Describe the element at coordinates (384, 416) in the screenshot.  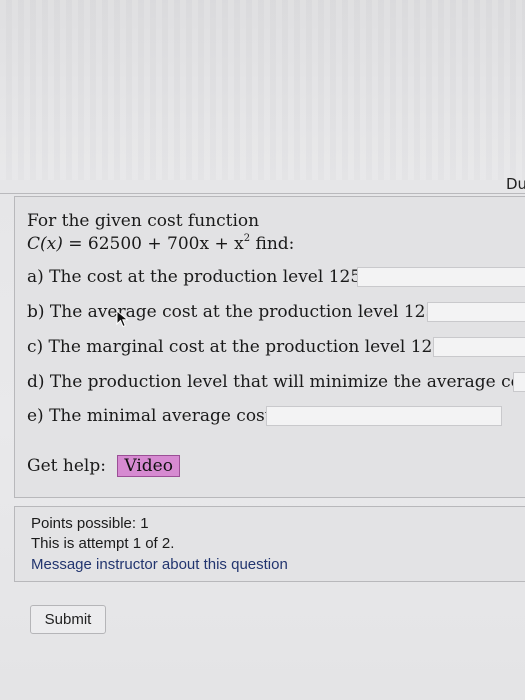
I see `answer-e-input` at that location.